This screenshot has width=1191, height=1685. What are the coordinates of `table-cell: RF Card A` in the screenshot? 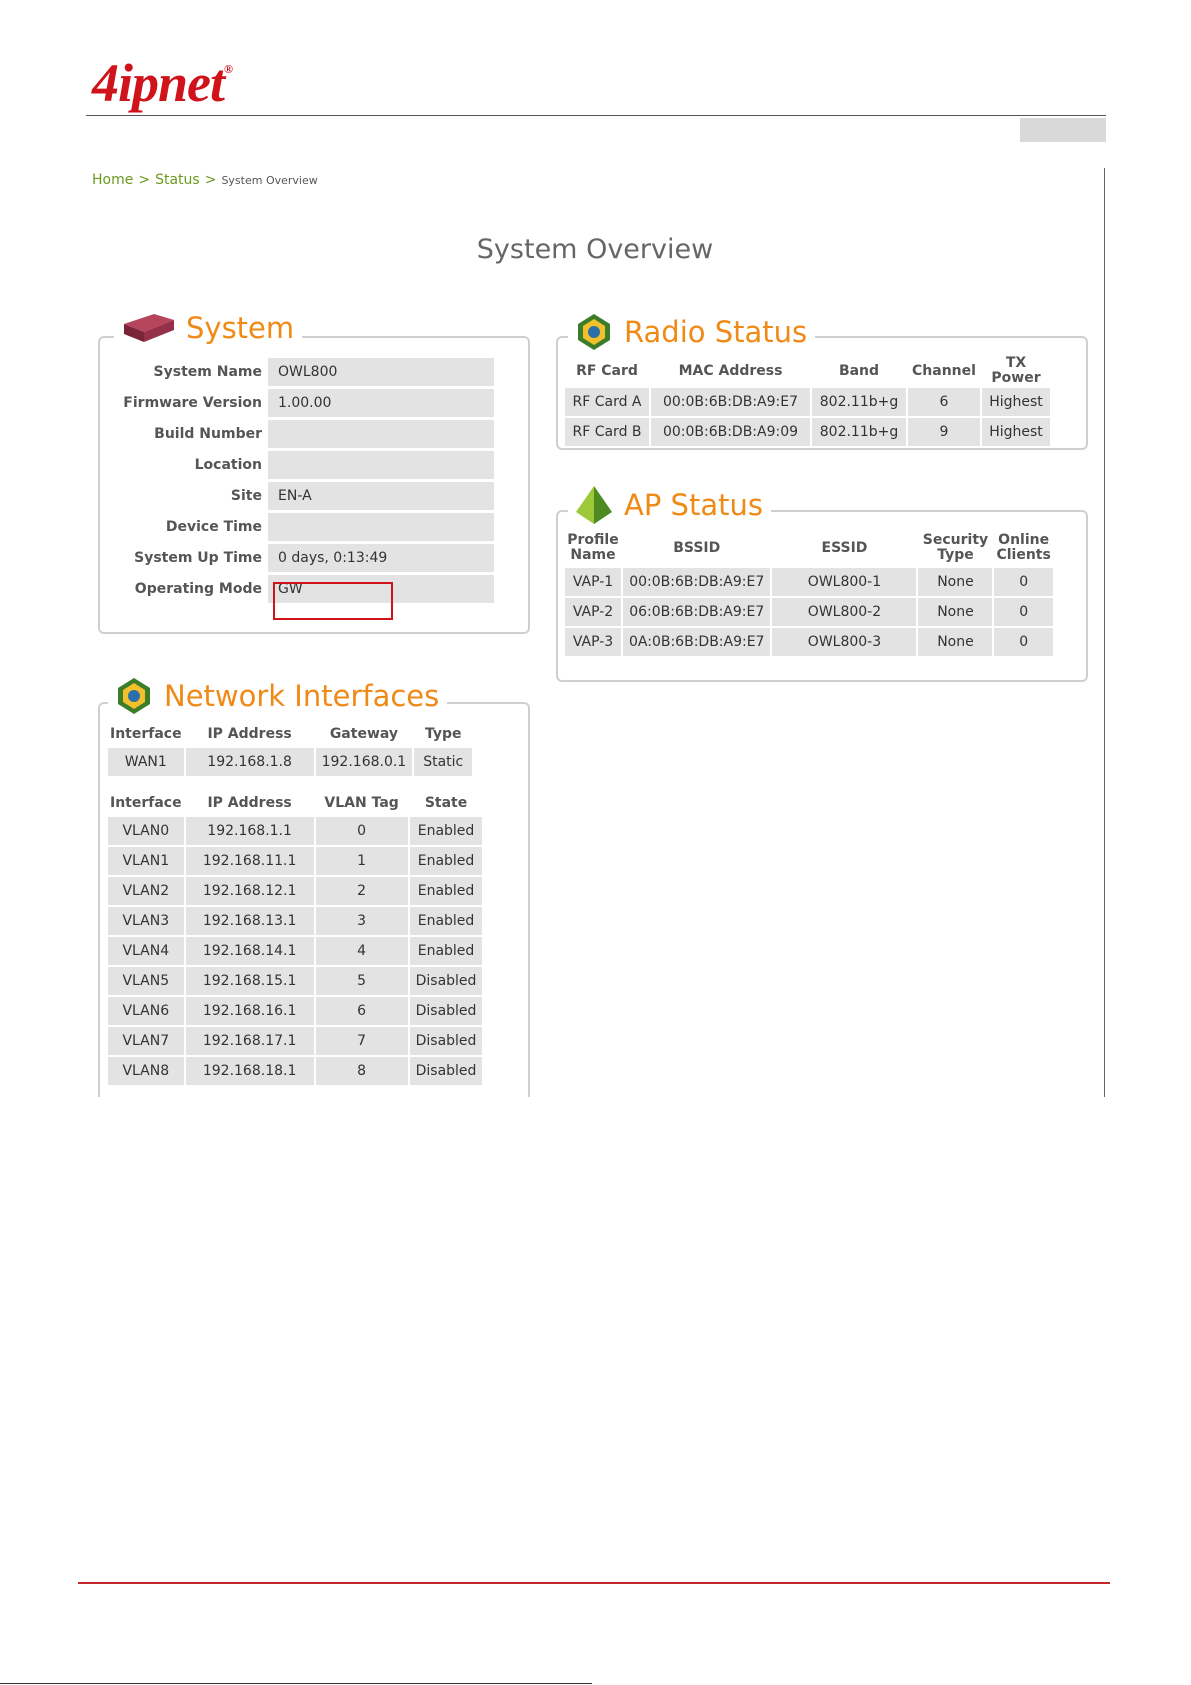 It's located at (607, 402).